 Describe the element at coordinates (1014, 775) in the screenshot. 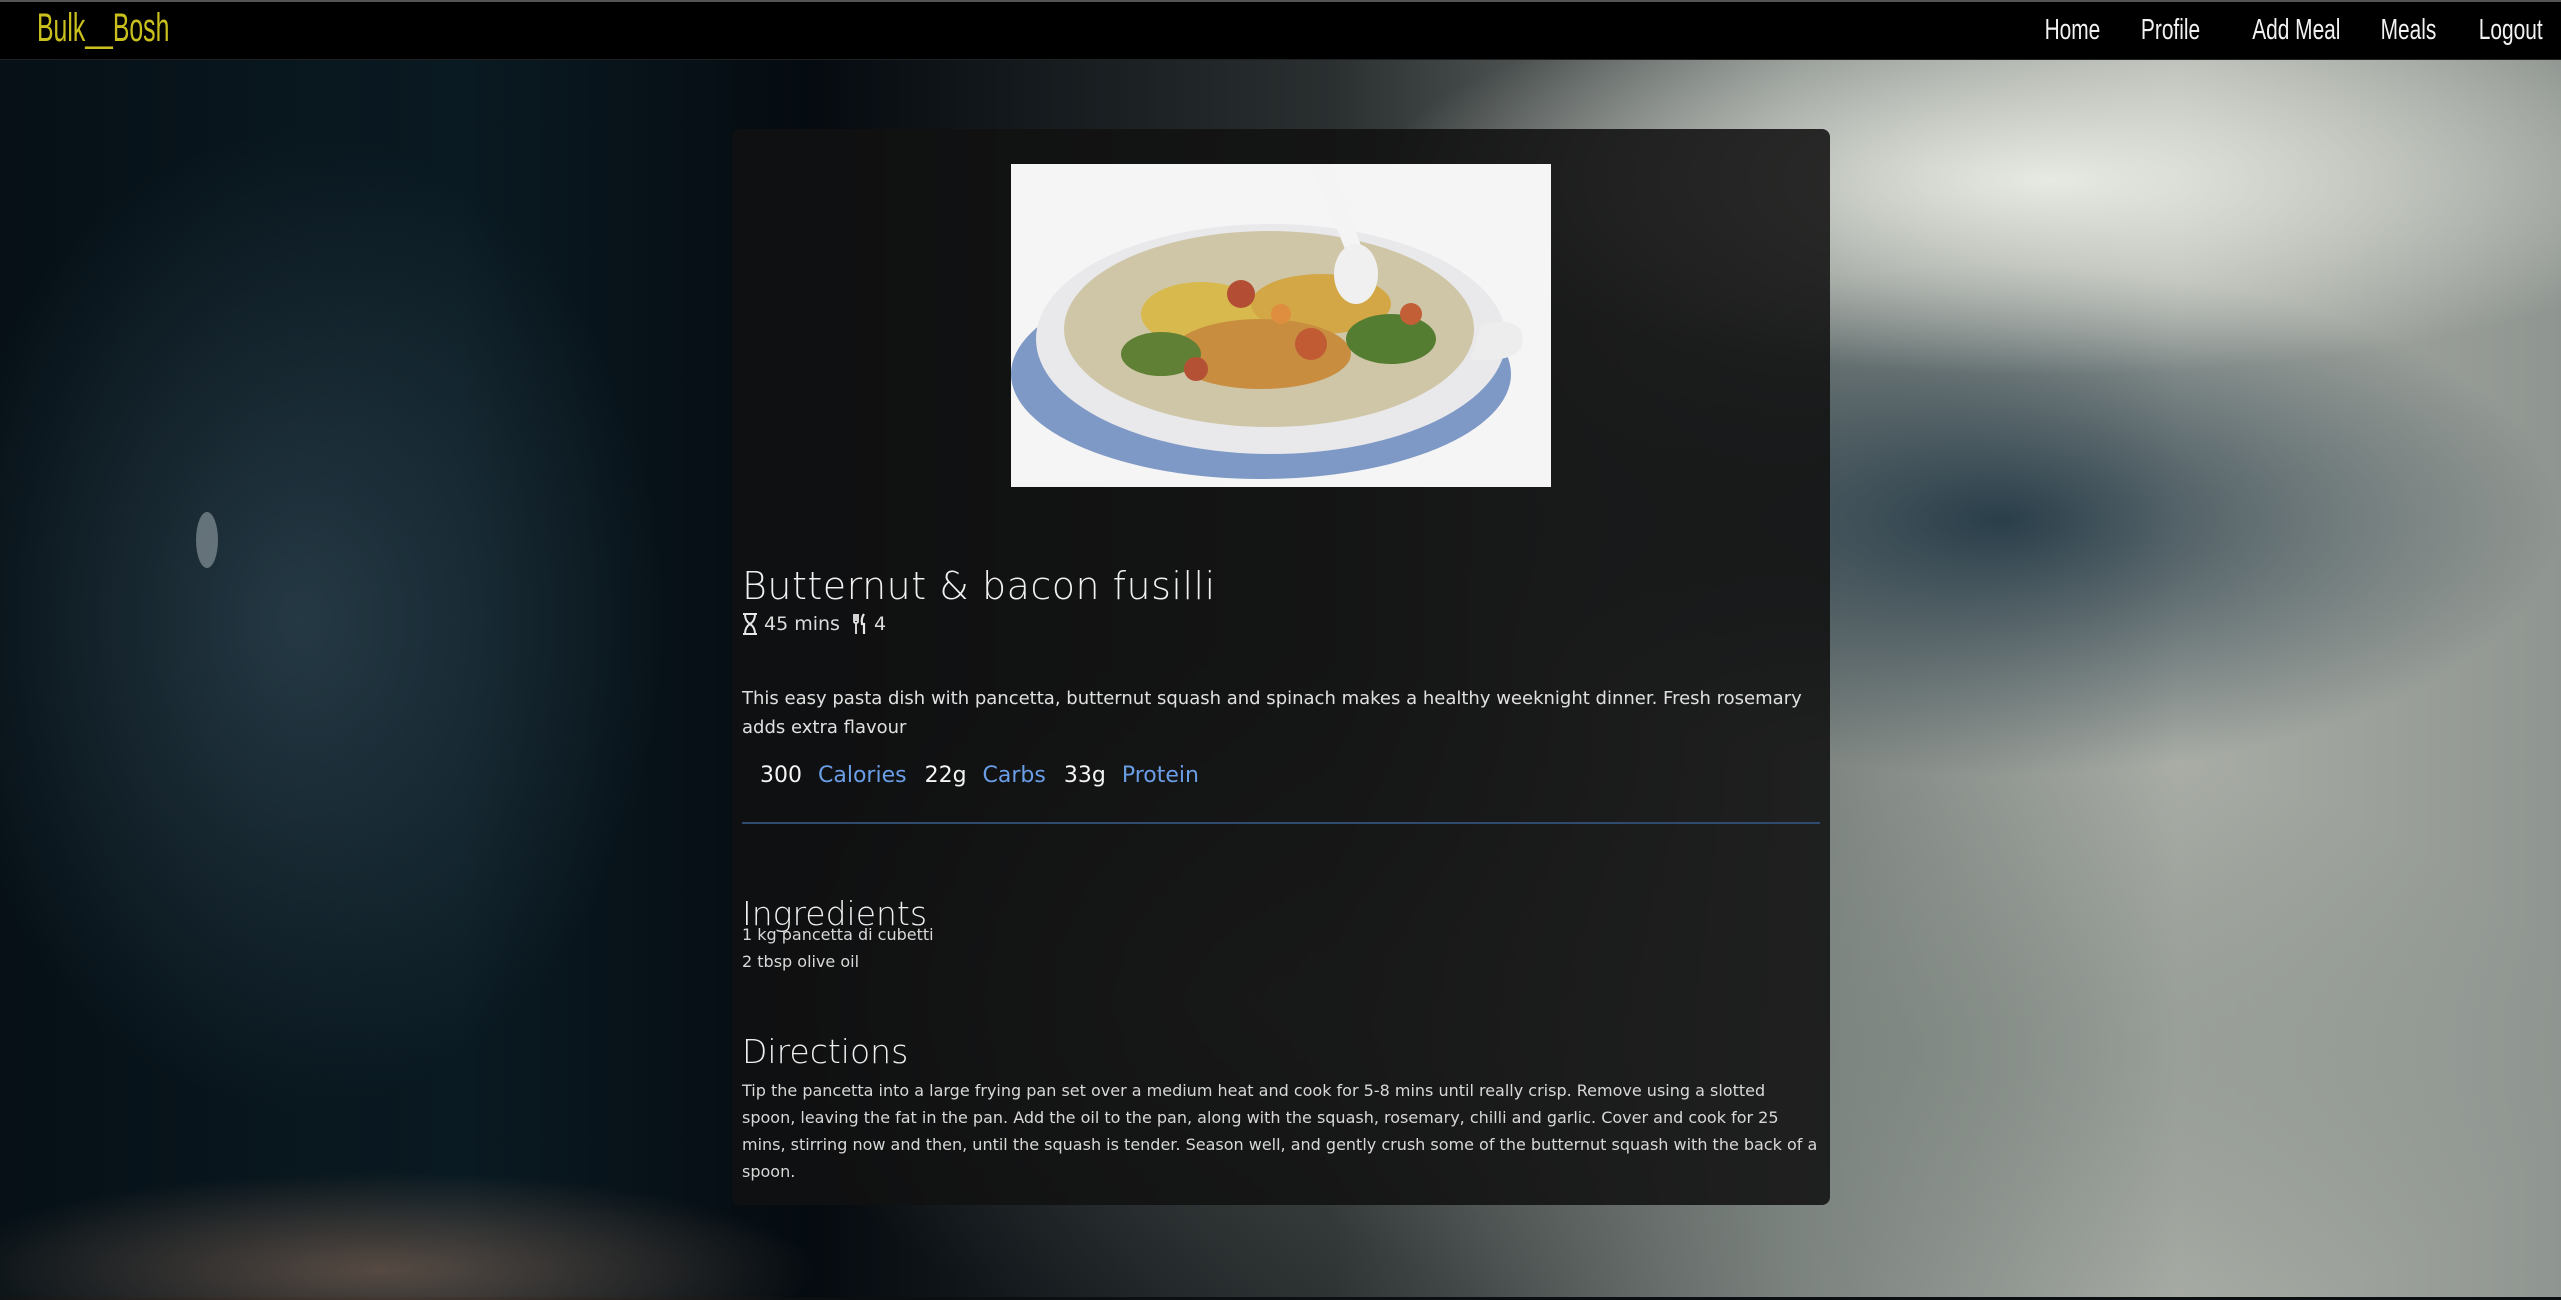

I see `carbs-label: Carbs` at that location.